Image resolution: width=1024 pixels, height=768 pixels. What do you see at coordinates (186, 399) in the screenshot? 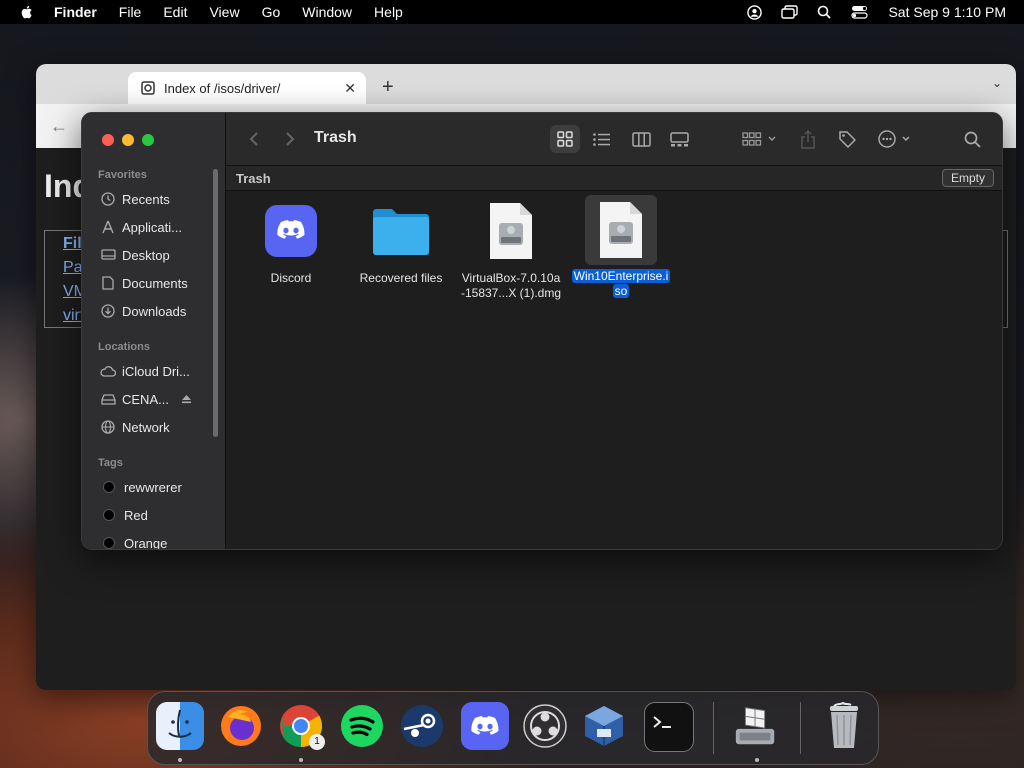
I see `eject-icon` at bounding box center [186, 399].